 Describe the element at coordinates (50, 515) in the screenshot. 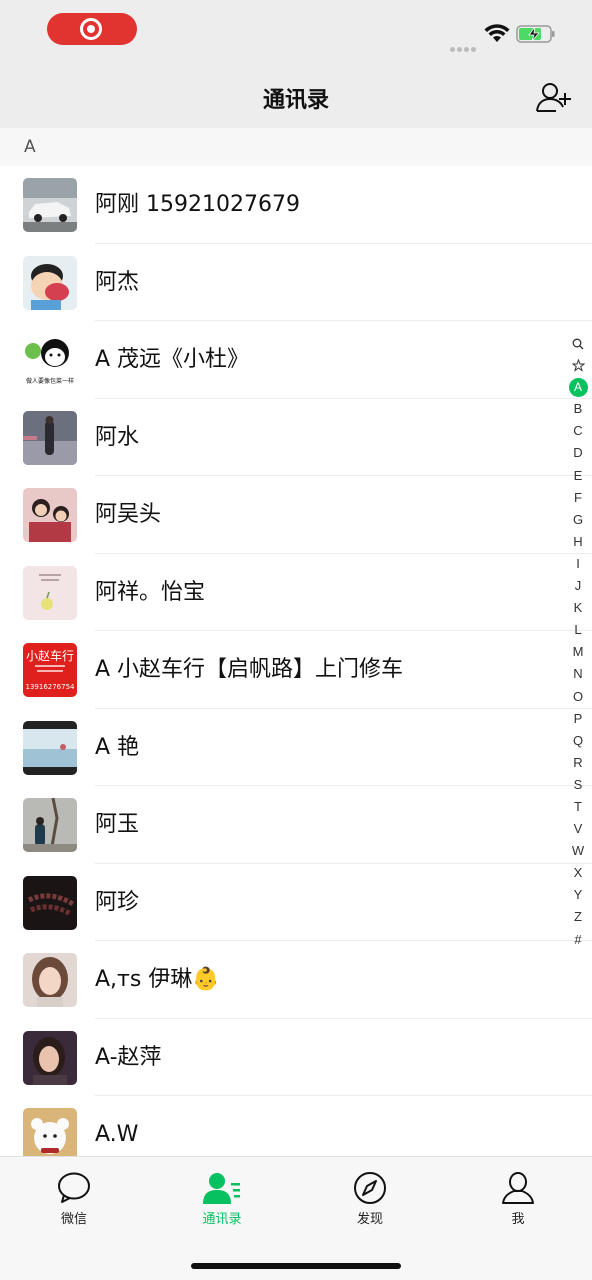

I see `family-photo-avatar` at that location.